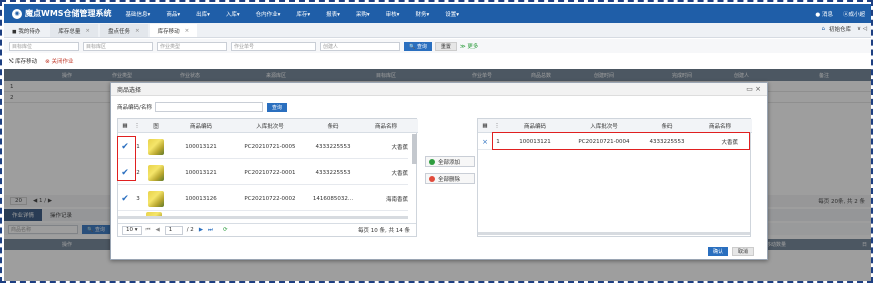  What do you see at coordinates (753, 89) in the screenshot?
I see `dialog-window-controls: ▭ ×` at bounding box center [753, 89].